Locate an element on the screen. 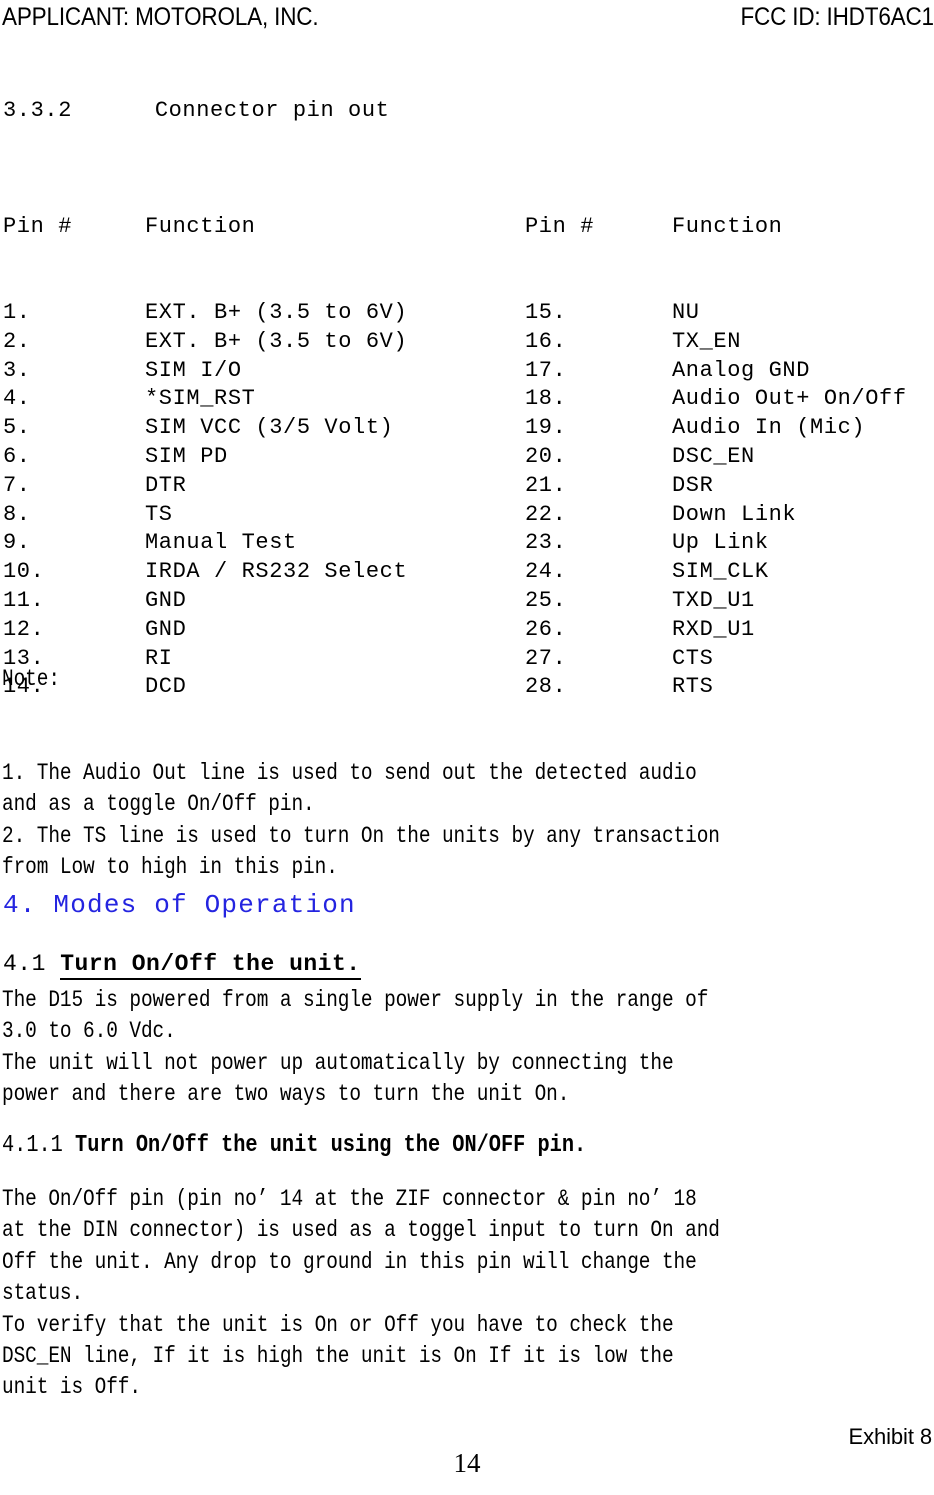 This screenshot has height=1495, width=934. exhibit-label: Exhibit 8 is located at coordinates (890, 1436).